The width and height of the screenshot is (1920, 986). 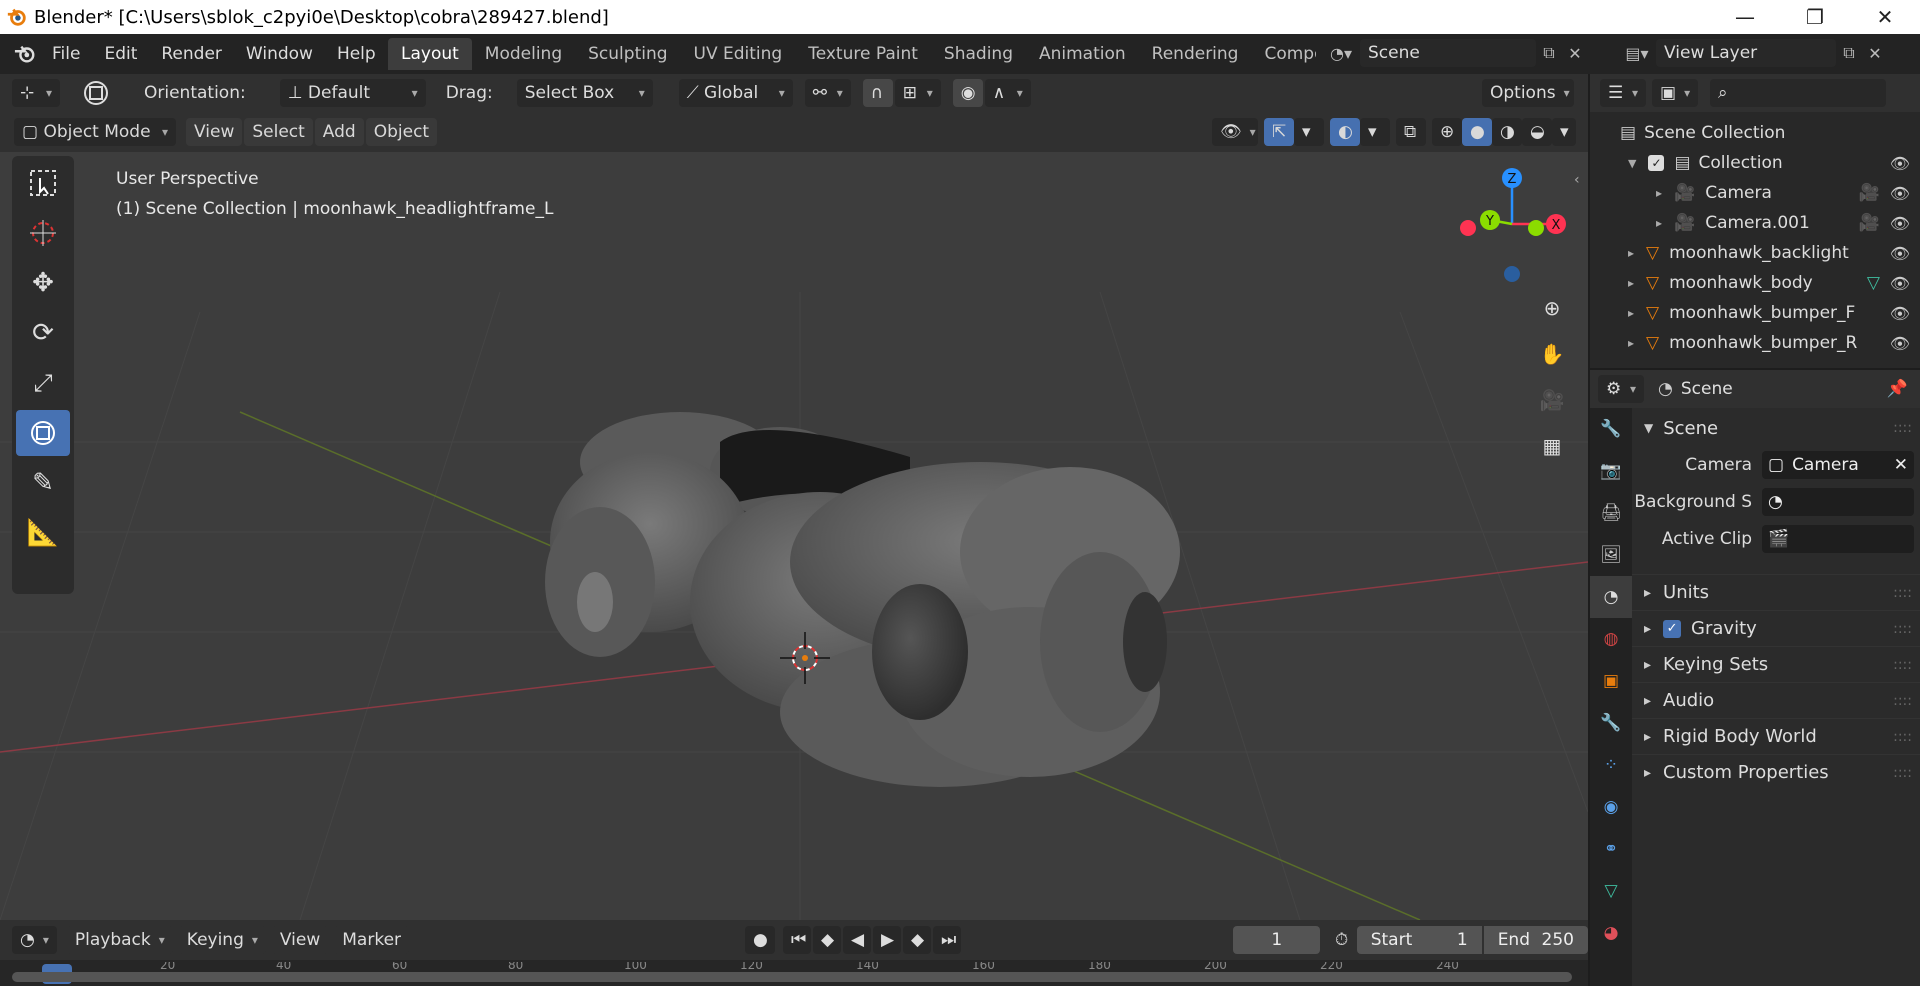 What do you see at coordinates (863, 54) in the screenshot?
I see `tab-texture-paint: Texture Paint` at bounding box center [863, 54].